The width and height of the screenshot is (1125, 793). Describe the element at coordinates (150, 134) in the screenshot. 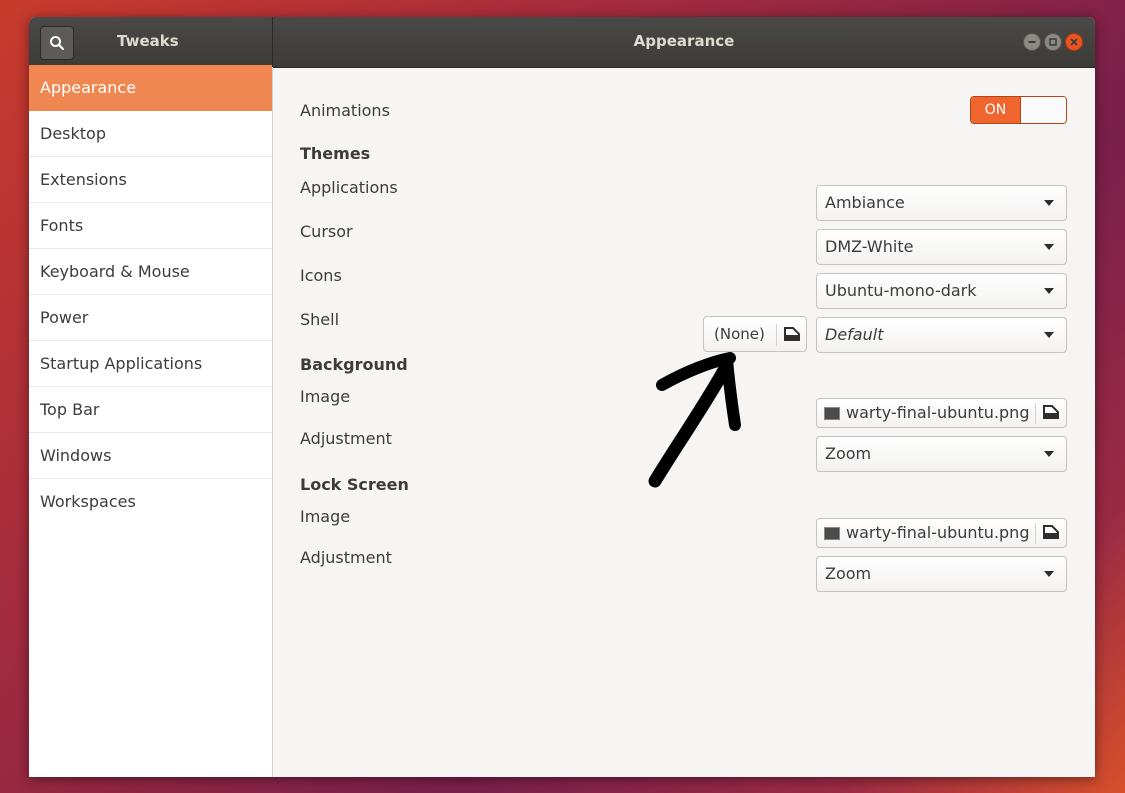

I see `sidebar-item-desktop: Desktop` at that location.